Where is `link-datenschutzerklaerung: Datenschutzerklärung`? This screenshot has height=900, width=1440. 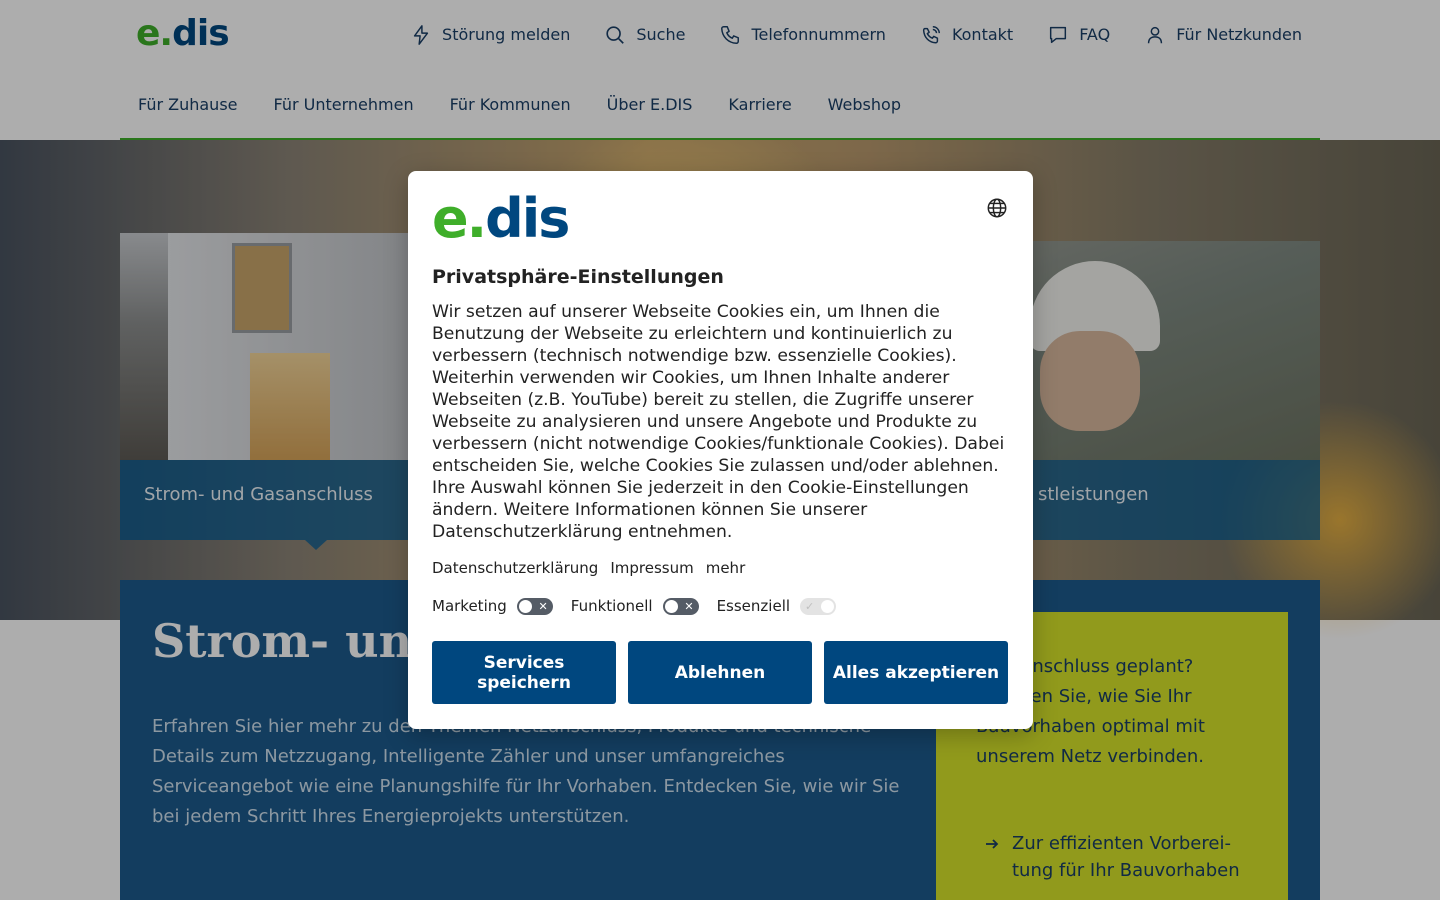
link-datenschutzerklaerung: Datenschutzerklärung is located at coordinates (515, 568).